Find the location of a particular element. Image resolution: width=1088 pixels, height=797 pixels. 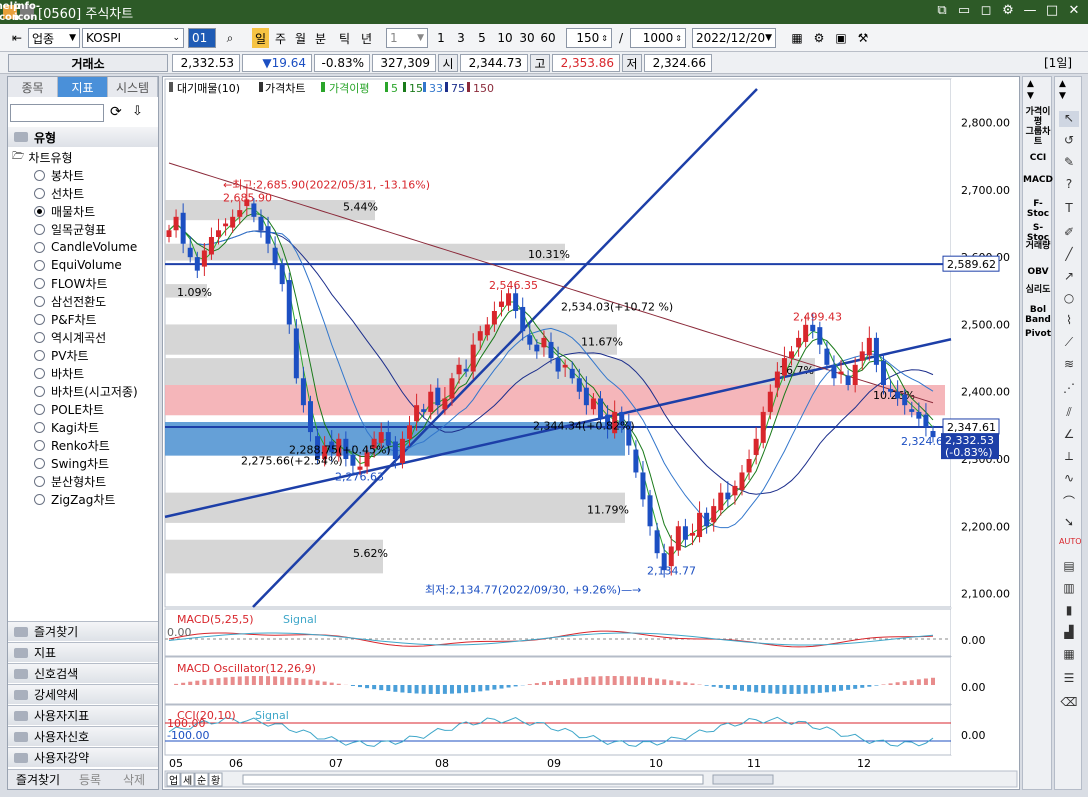

tools-icon: ⚒ is located at coordinates (863, 38).